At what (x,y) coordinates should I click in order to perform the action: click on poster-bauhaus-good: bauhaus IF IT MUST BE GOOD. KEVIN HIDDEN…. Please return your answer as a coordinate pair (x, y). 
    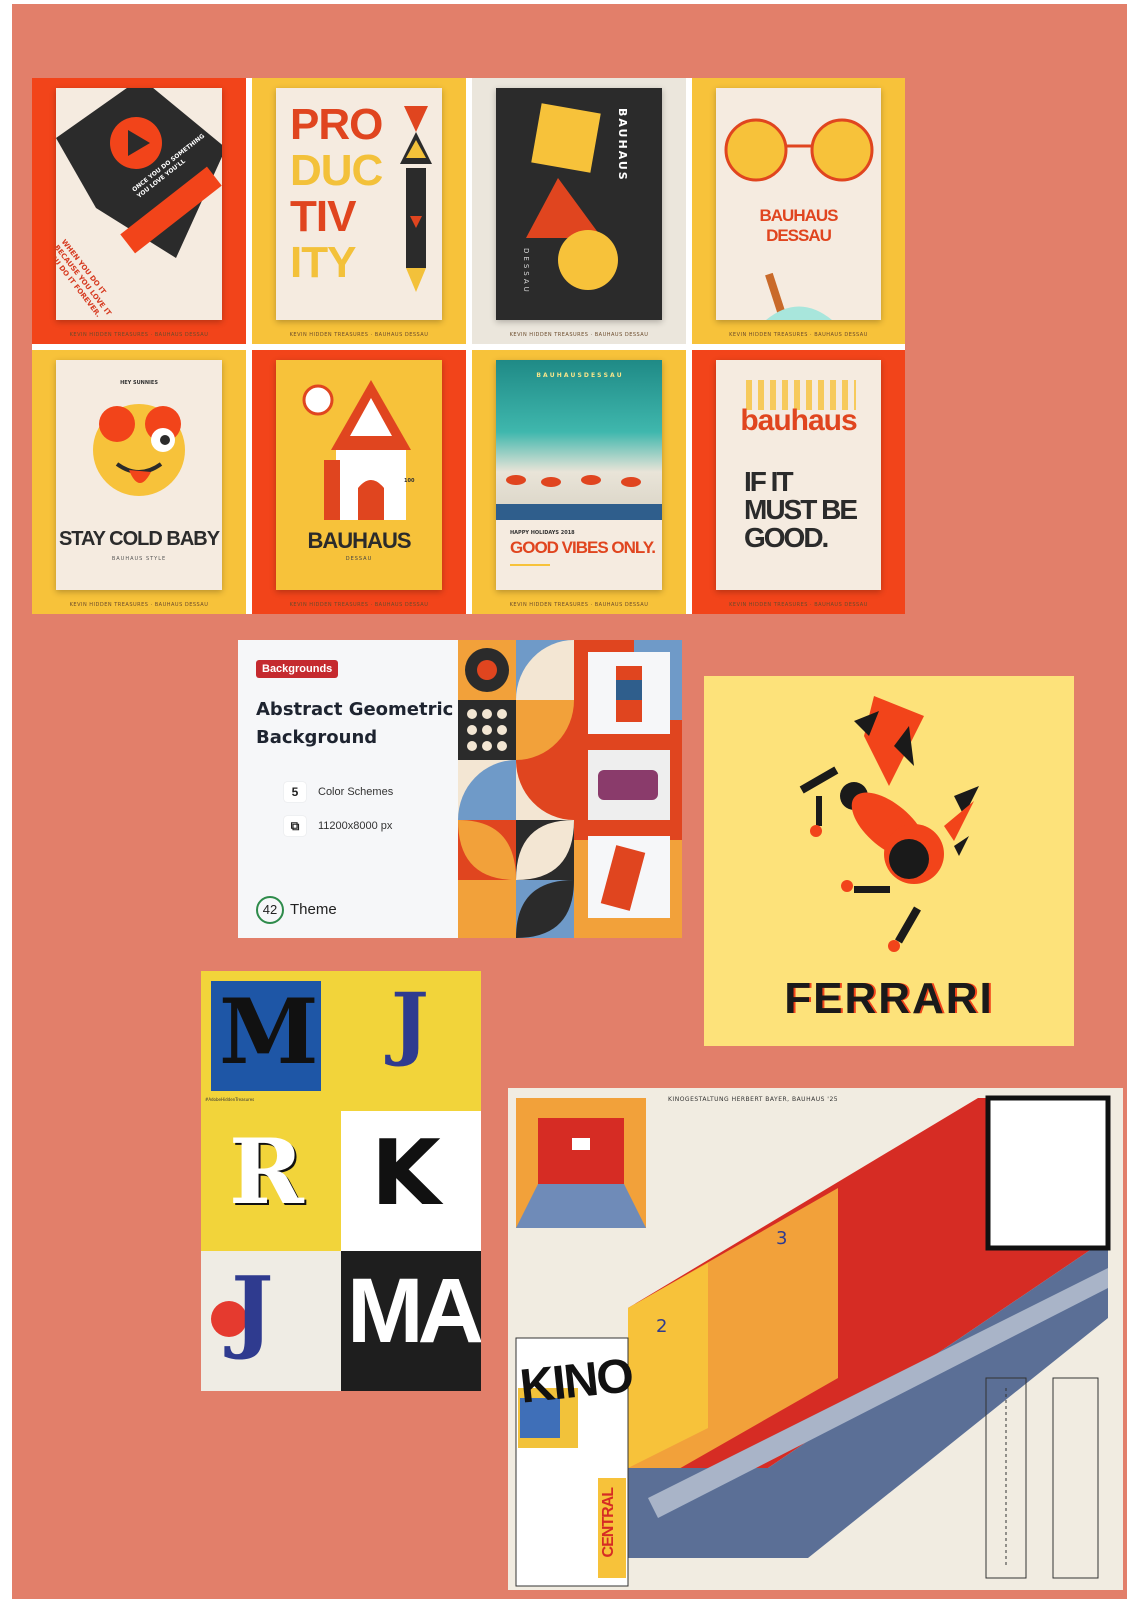
    Looking at the image, I should click on (798, 482).